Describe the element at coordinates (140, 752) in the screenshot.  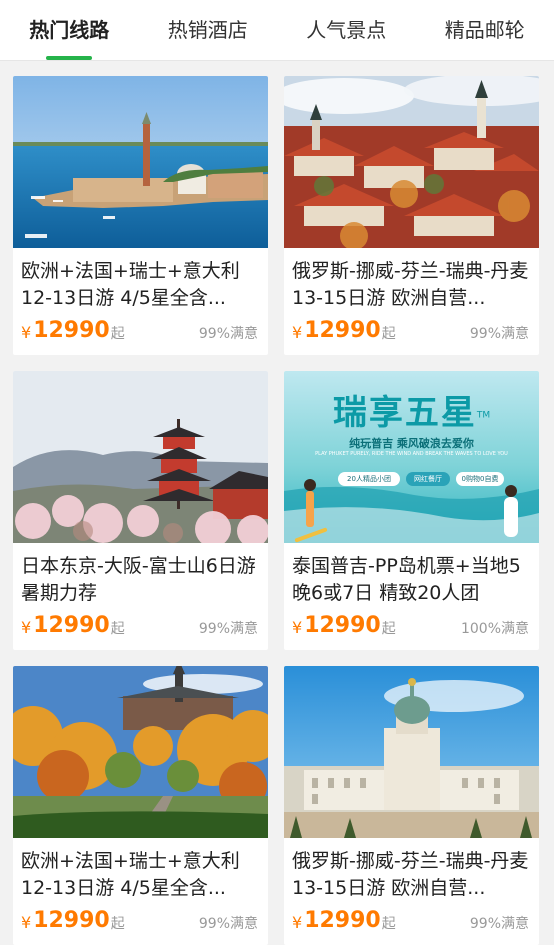
I see `autumn-castle-photo` at that location.